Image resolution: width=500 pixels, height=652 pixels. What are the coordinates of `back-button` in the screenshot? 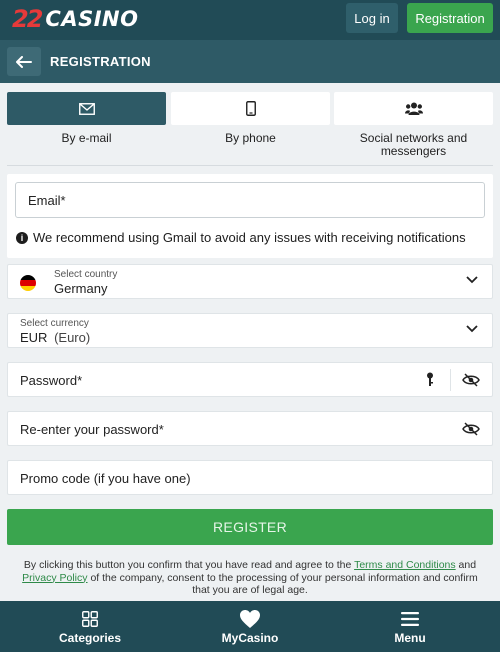 It's located at (24, 61).